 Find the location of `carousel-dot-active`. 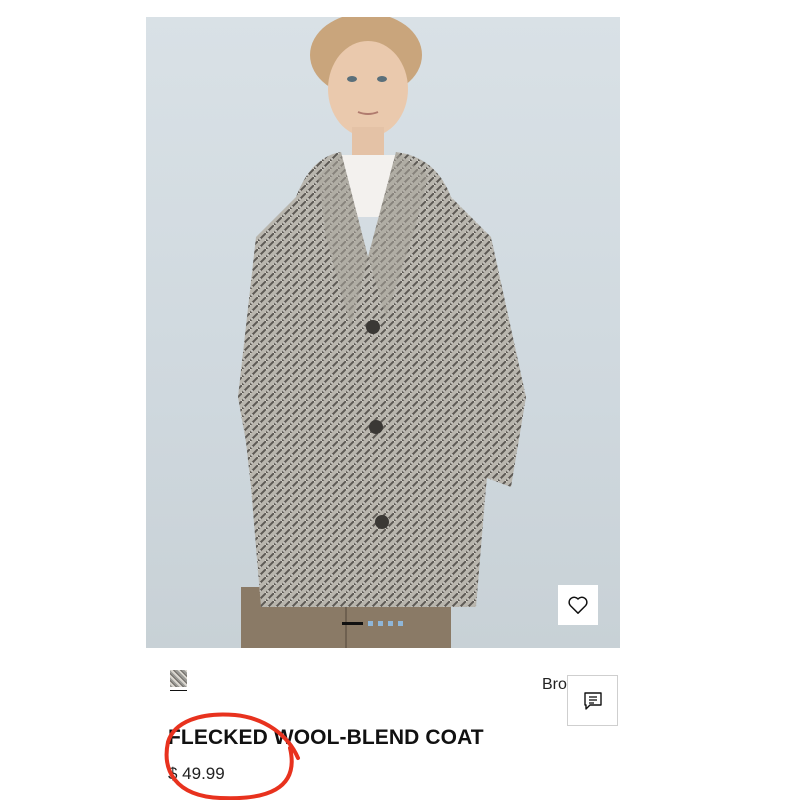

carousel-dot-active is located at coordinates (352, 623).